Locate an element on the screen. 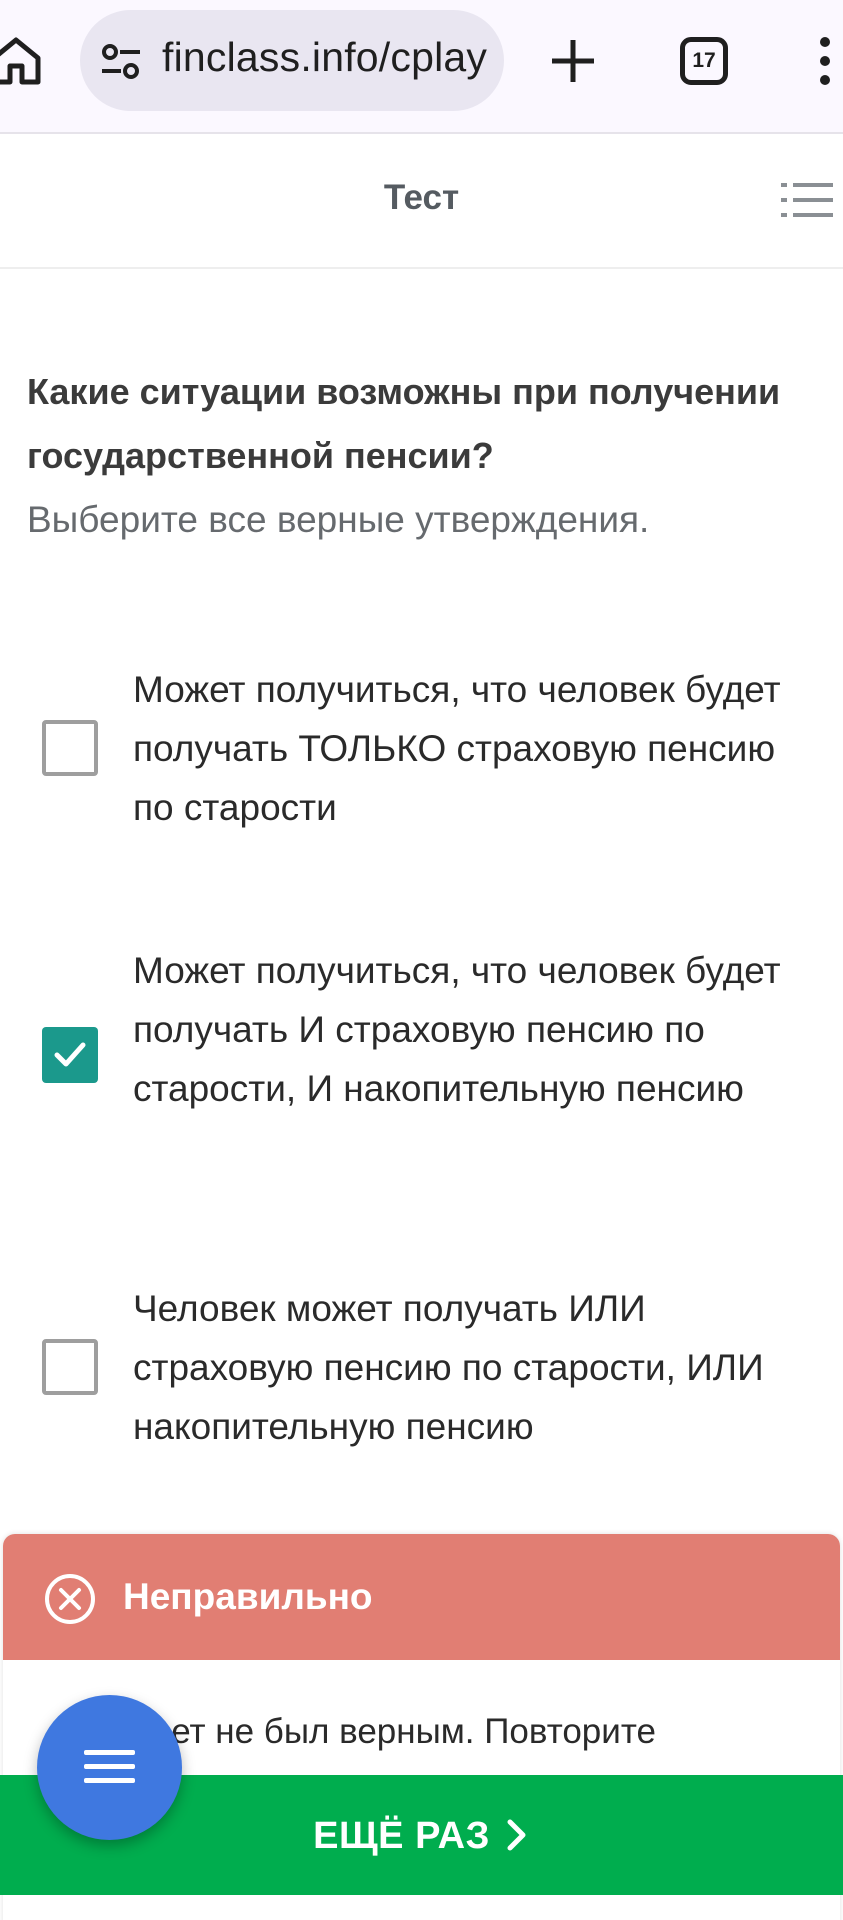  menu-icon is located at coordinates (109, 1766).